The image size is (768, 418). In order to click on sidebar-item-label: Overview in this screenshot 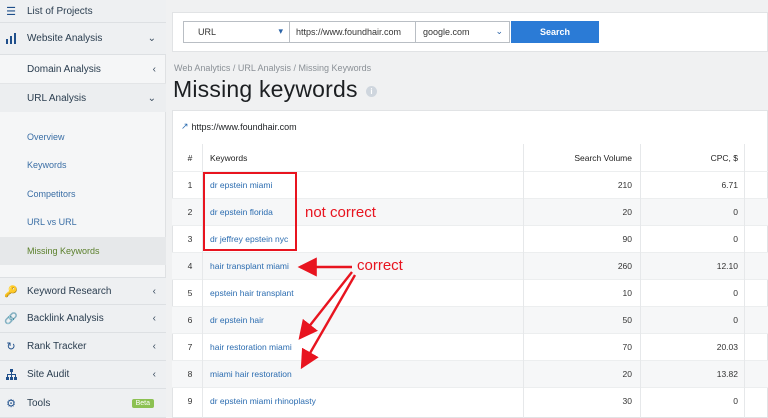, I will do `click(46, 137)`.